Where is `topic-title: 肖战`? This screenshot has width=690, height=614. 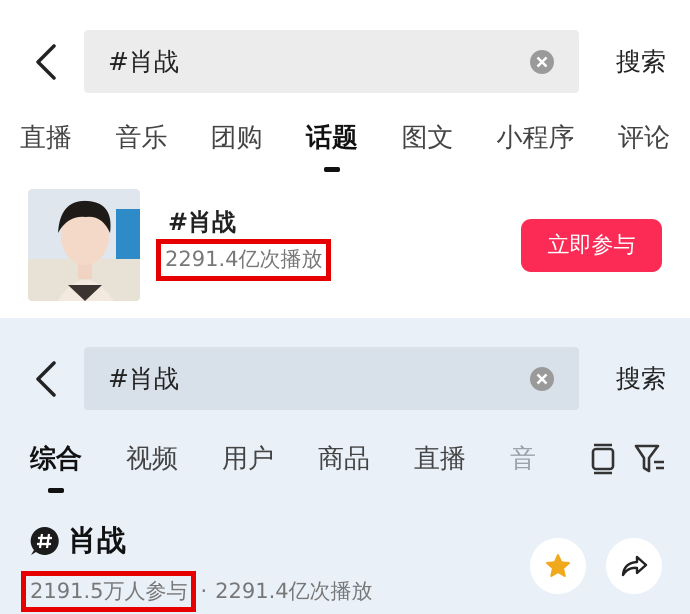
topic-title: 肖战 is located at coordinates (97, 540).